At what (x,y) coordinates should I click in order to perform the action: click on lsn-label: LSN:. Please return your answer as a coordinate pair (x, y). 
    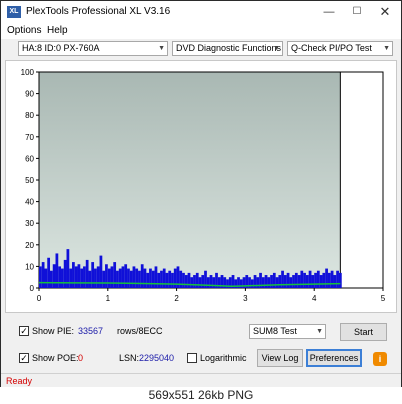
    Looking at the image, I should click on (129, 358).